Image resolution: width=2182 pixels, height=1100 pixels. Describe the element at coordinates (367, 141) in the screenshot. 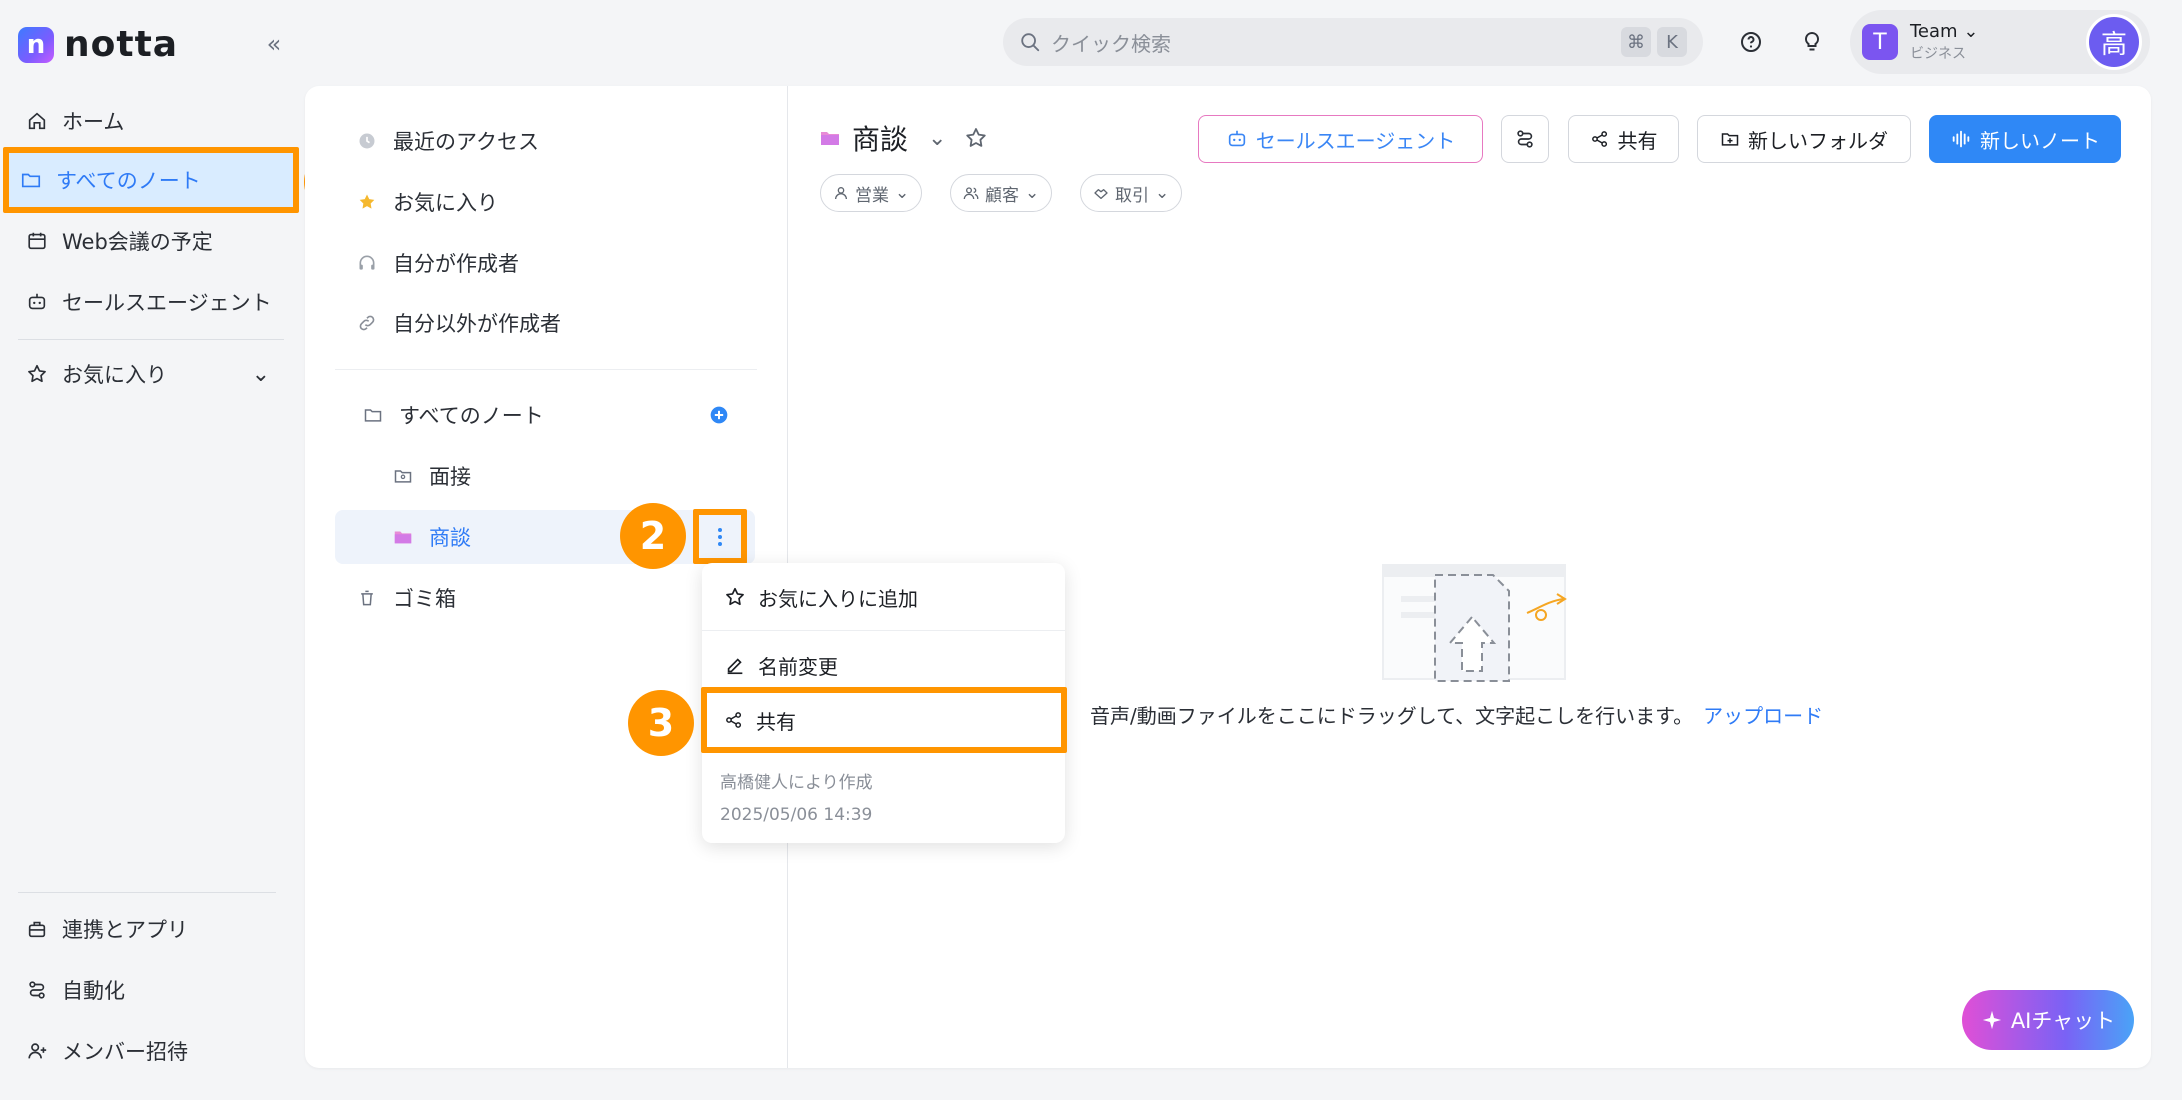

I see `clock-icon` at that location.